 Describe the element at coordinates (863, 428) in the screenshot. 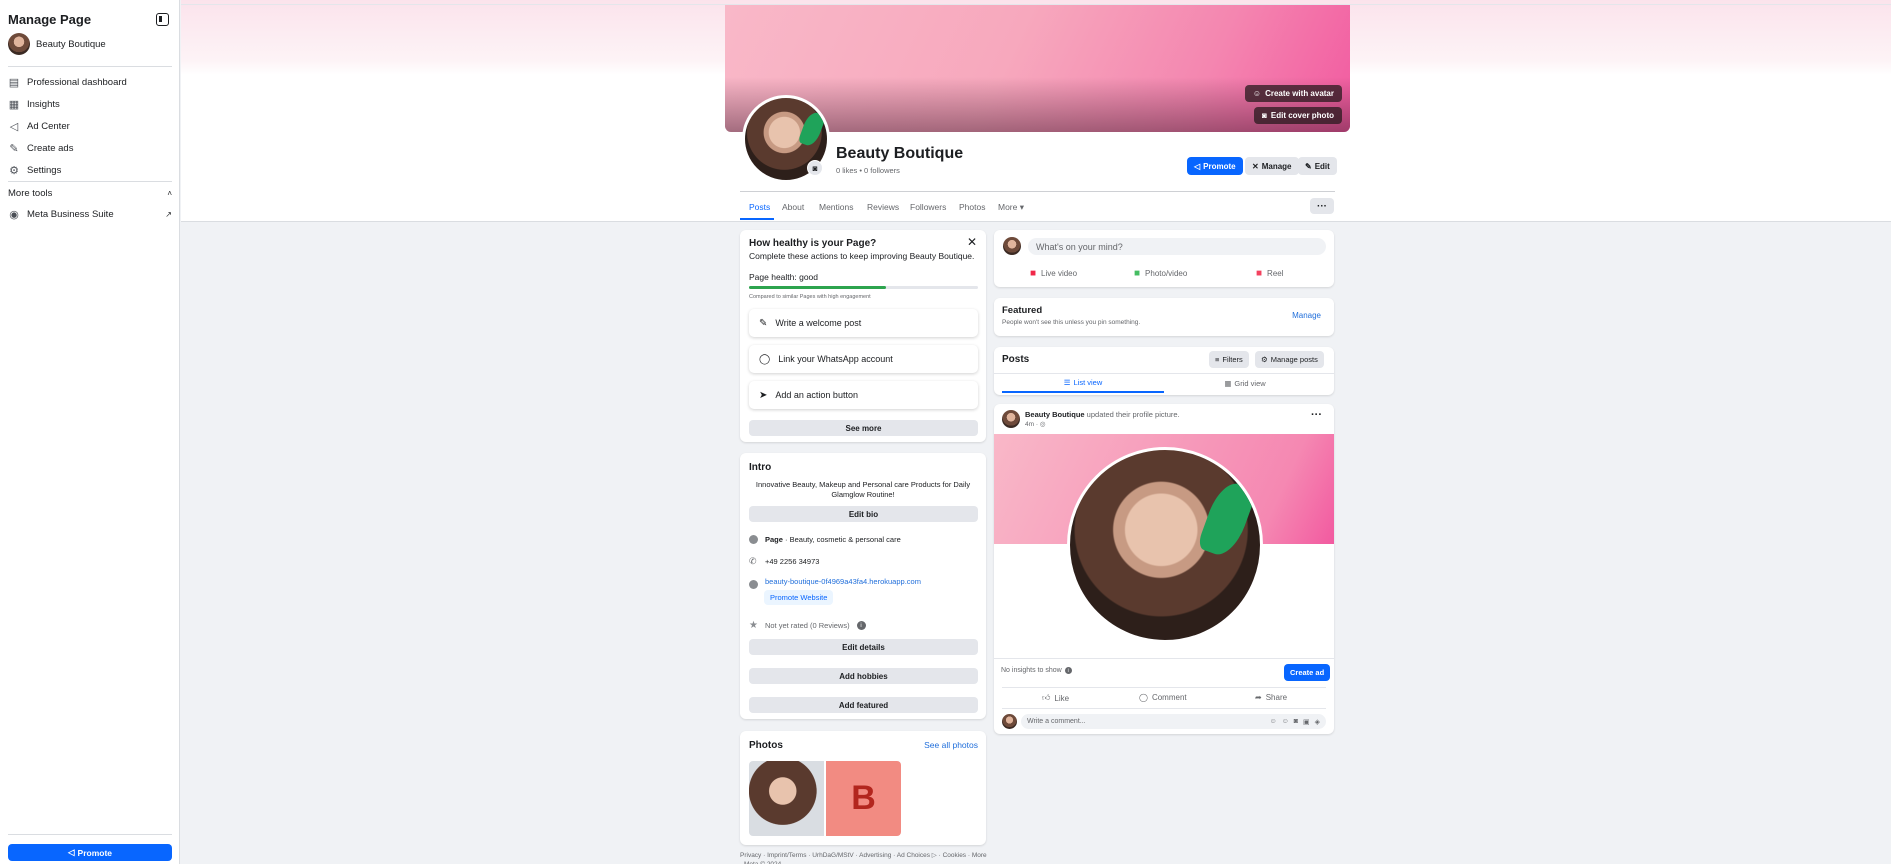

I see `see-more-button: See more` at that location.